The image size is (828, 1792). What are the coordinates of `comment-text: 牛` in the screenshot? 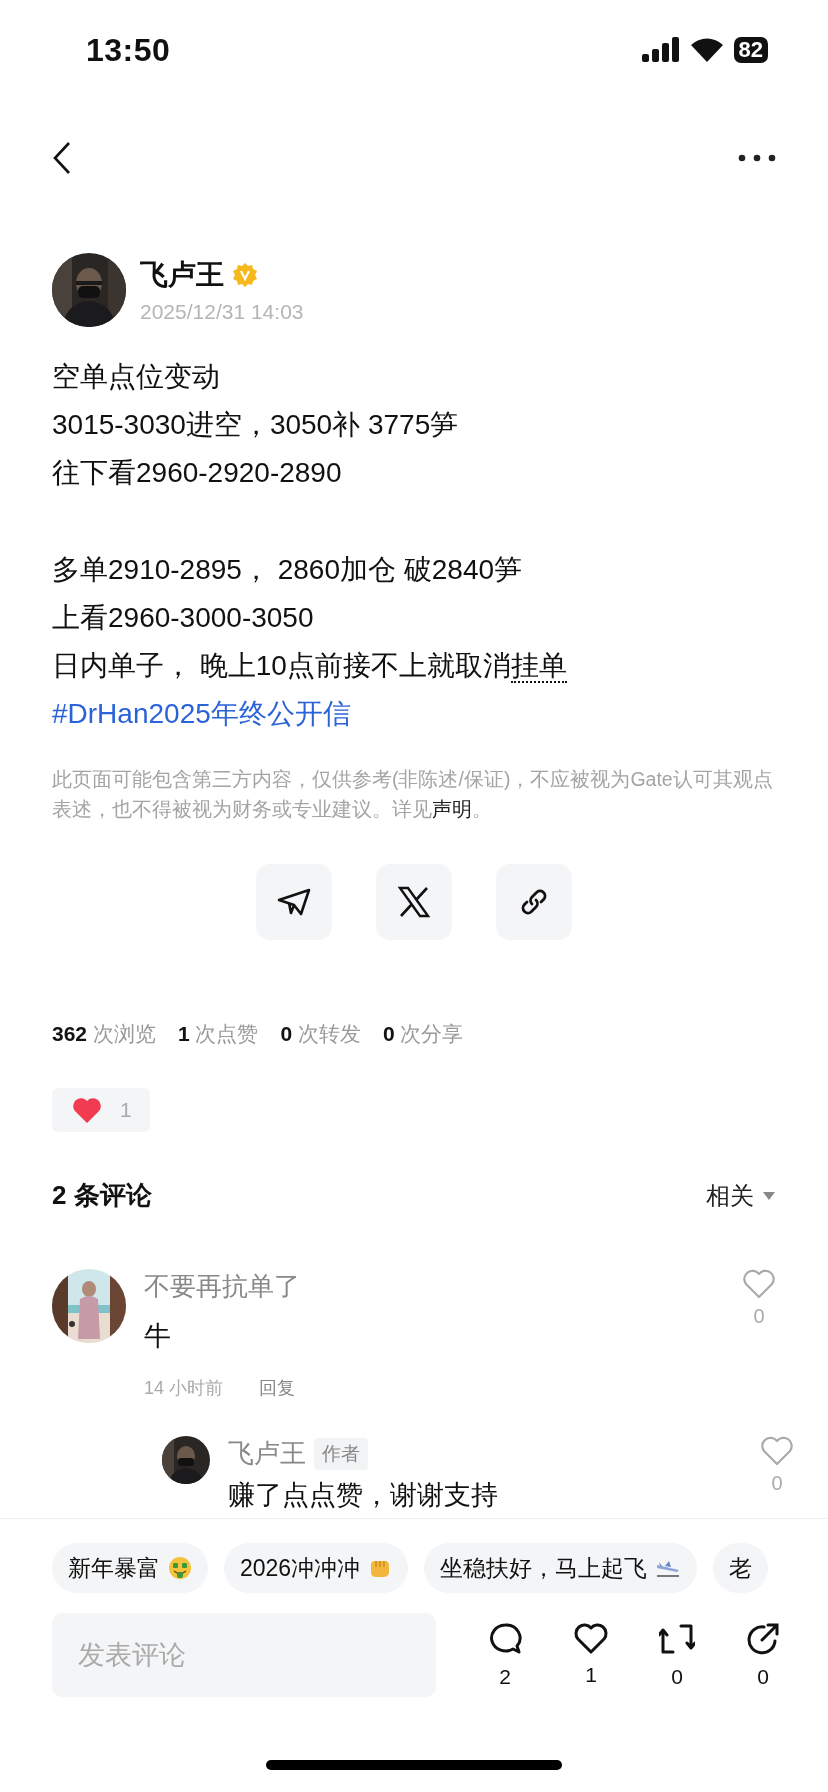 It's located at (158, 1336).